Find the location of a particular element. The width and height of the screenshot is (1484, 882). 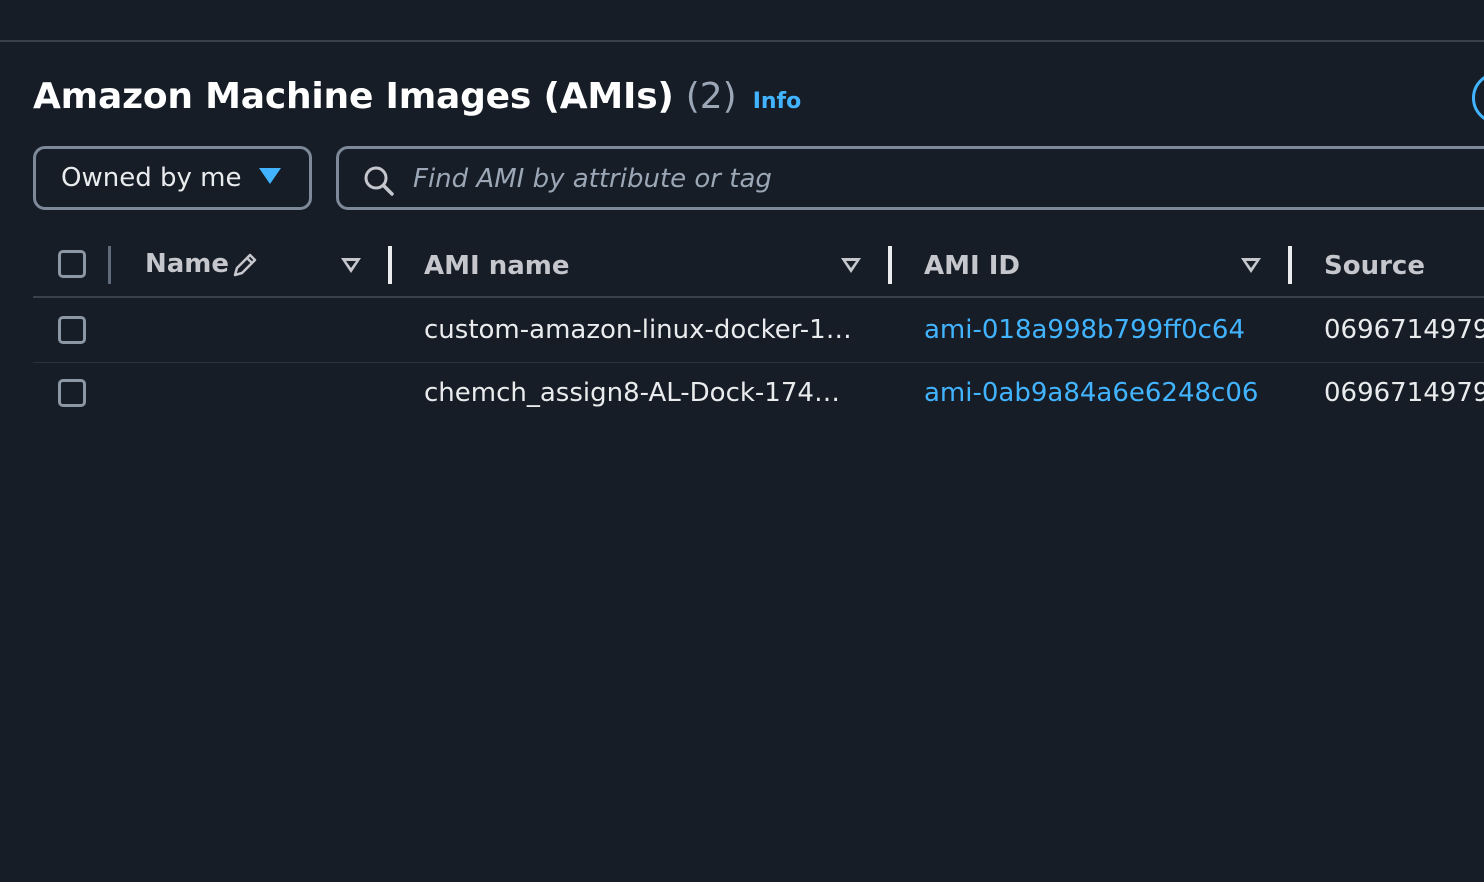

pencil-icon is located at coordinates (245, 265).